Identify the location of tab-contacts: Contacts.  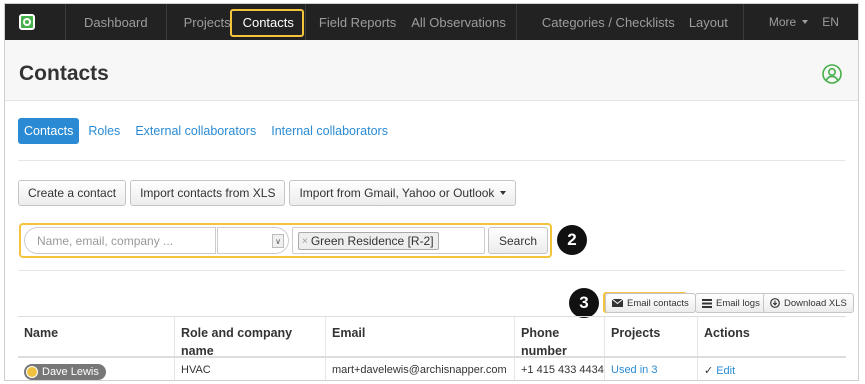
(49, 131).